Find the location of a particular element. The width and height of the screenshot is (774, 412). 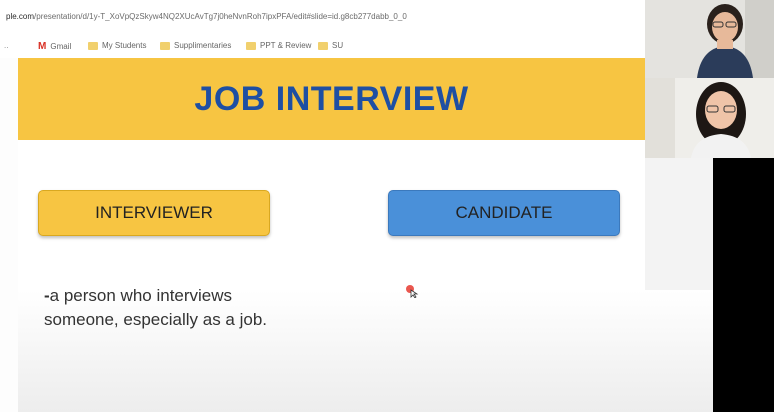

bookmark-label: SU is located at coordinates (338, 45).